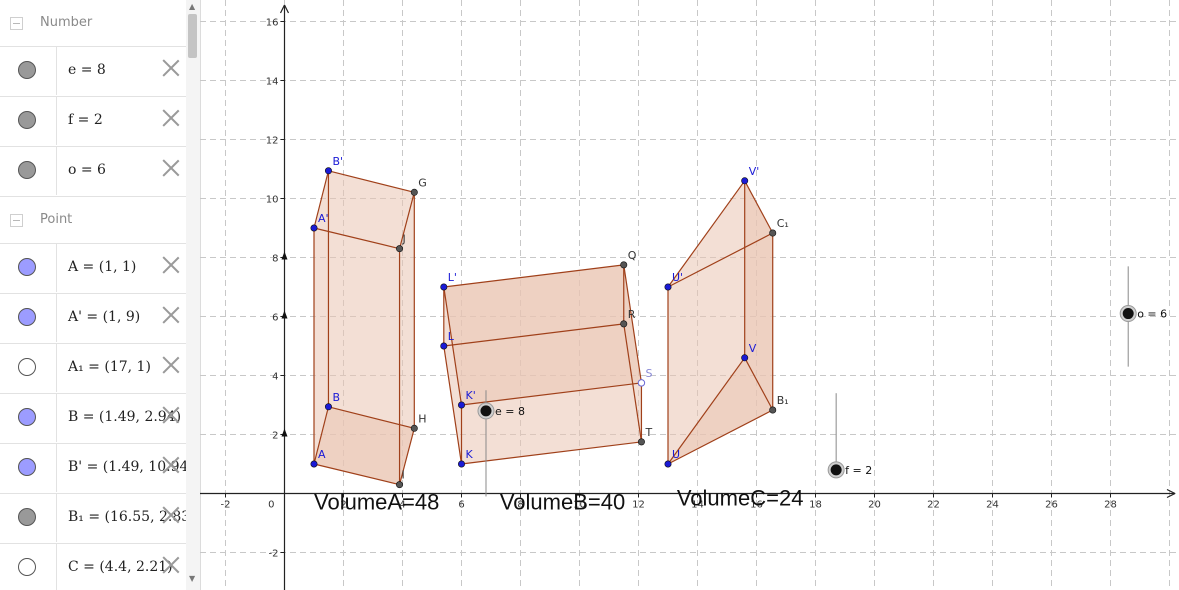 This screenshot has width=1179, height=590. Describe the element at coordinates (648, 432) in the screenshot. I see `point-label: T` at that location.